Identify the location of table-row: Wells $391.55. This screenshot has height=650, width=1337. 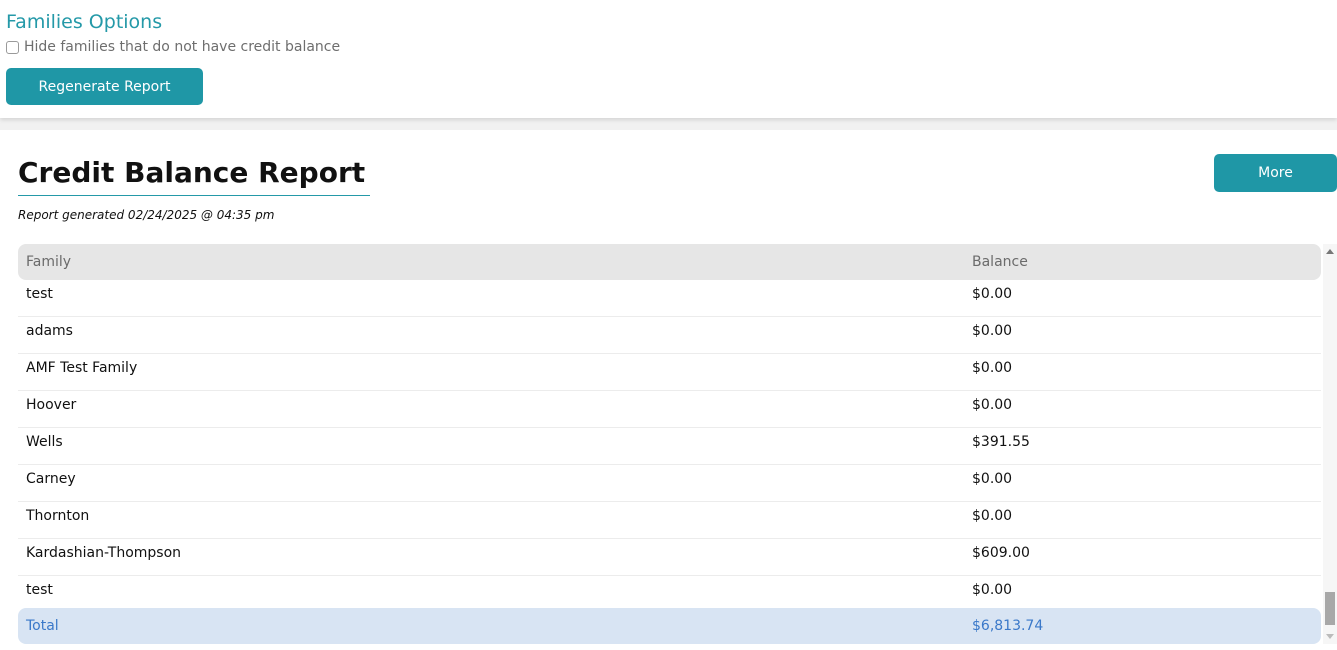
(669, 446).